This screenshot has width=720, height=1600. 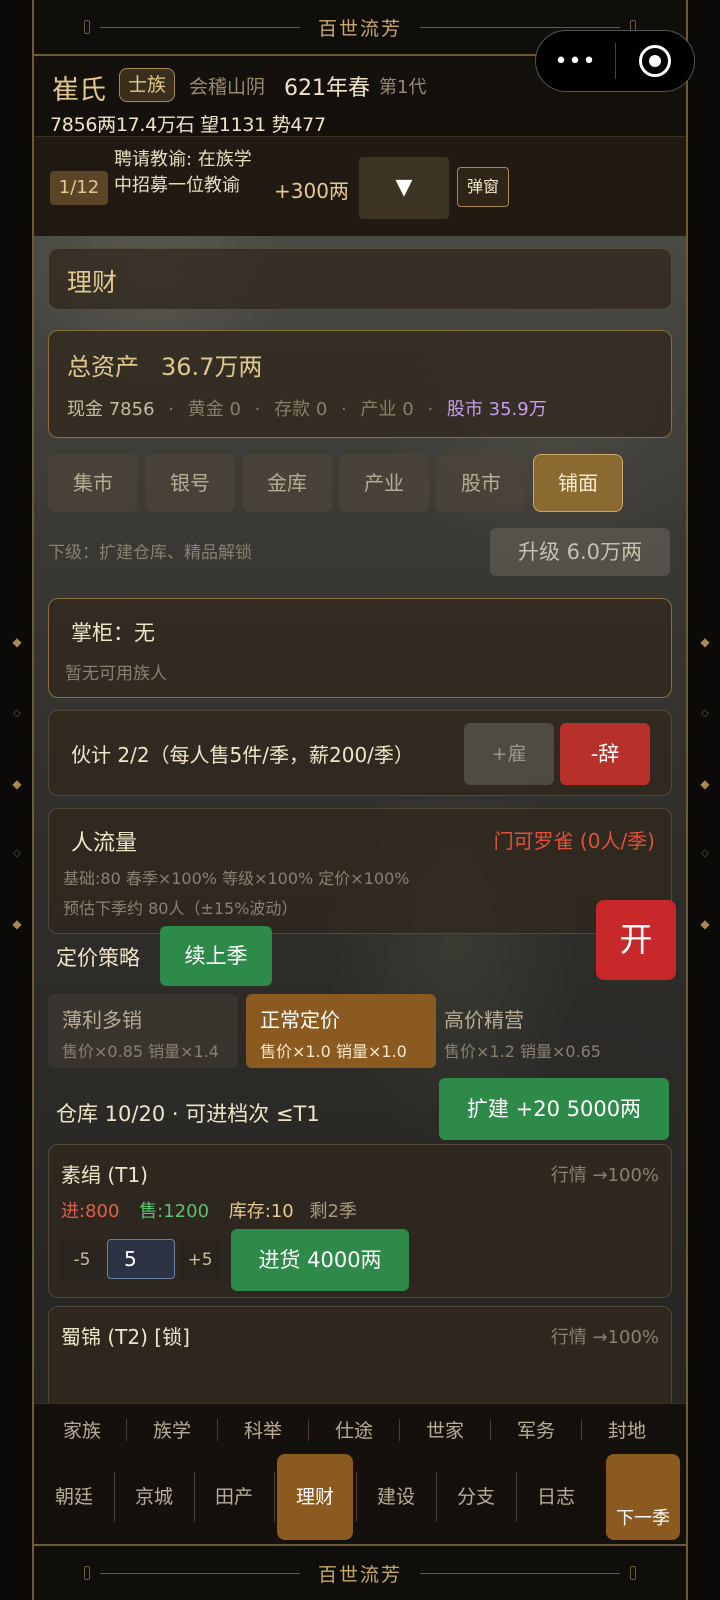 What do you see at coordinates (536, 1429) in the screenshot?
I see `nav-military: 军务` at bounding box center [536, 1429].